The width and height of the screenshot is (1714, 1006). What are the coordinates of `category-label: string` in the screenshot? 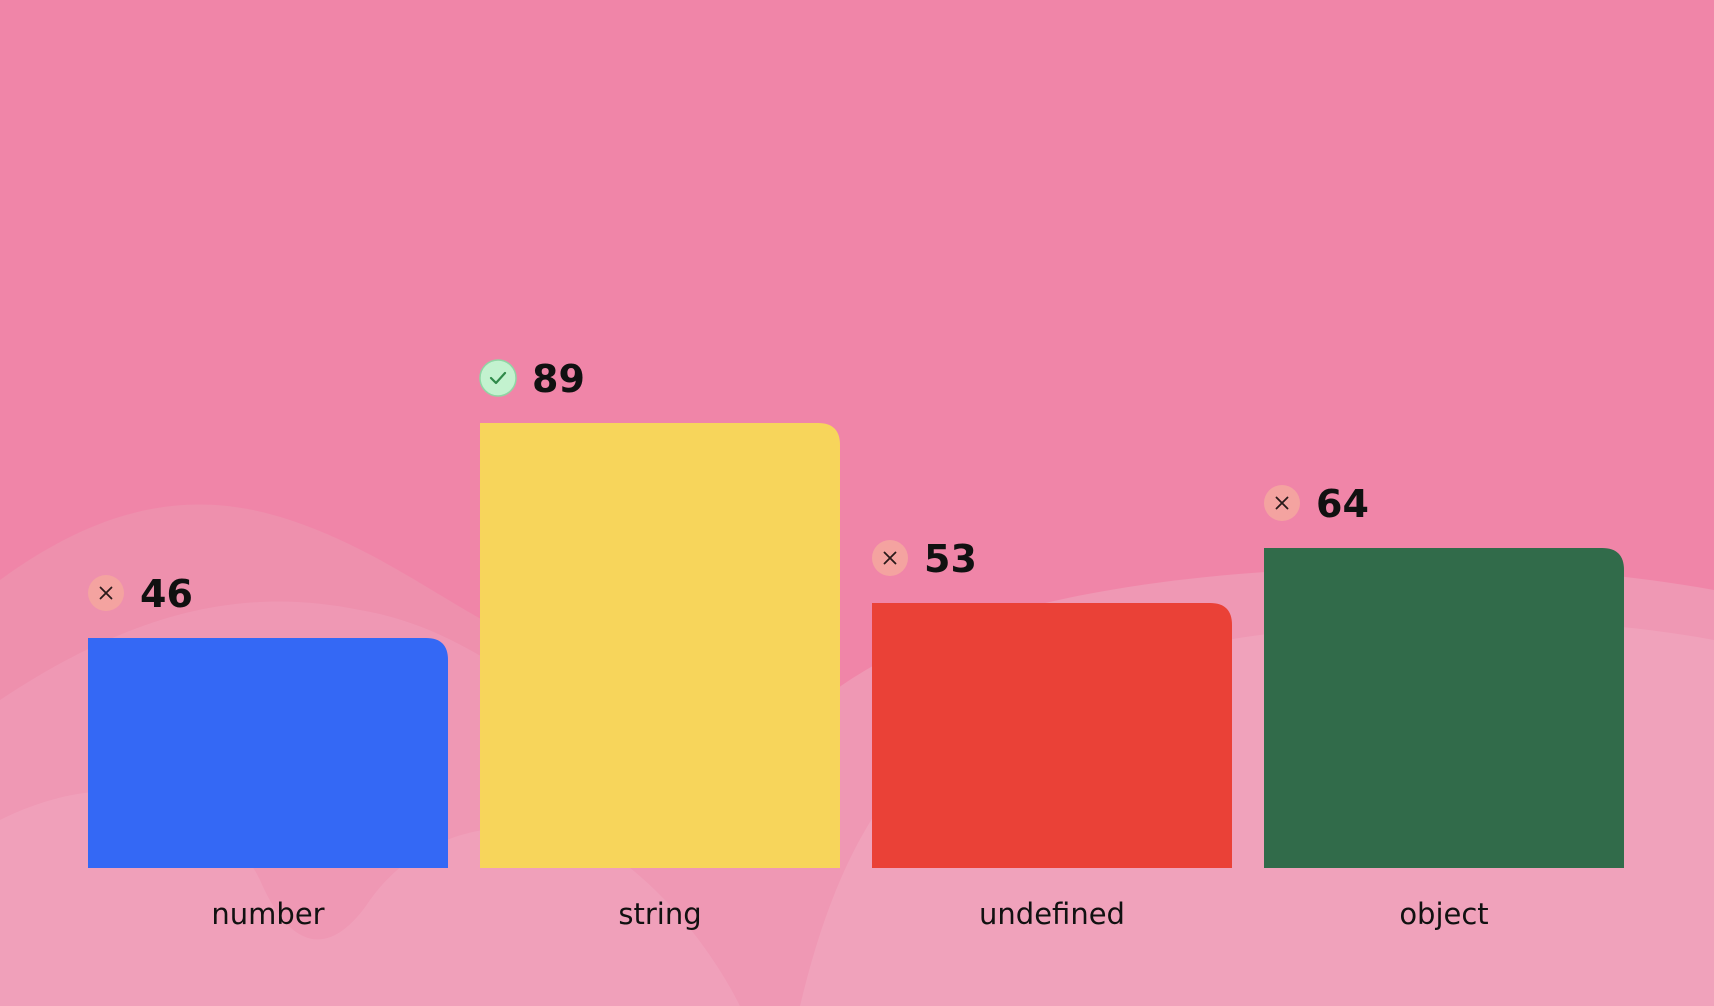 It's located at (659, 914).